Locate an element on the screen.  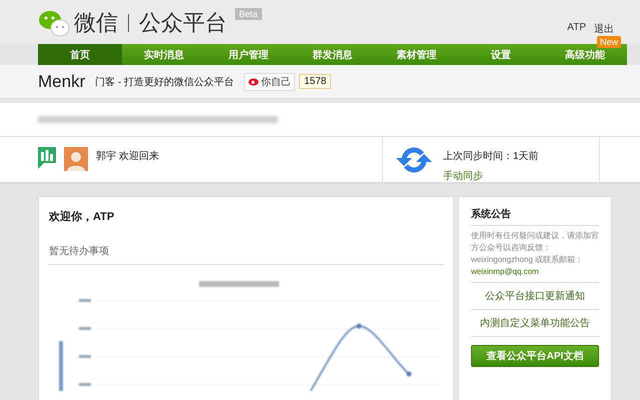
account-name: Menkr is located at coordinates (62, 82).